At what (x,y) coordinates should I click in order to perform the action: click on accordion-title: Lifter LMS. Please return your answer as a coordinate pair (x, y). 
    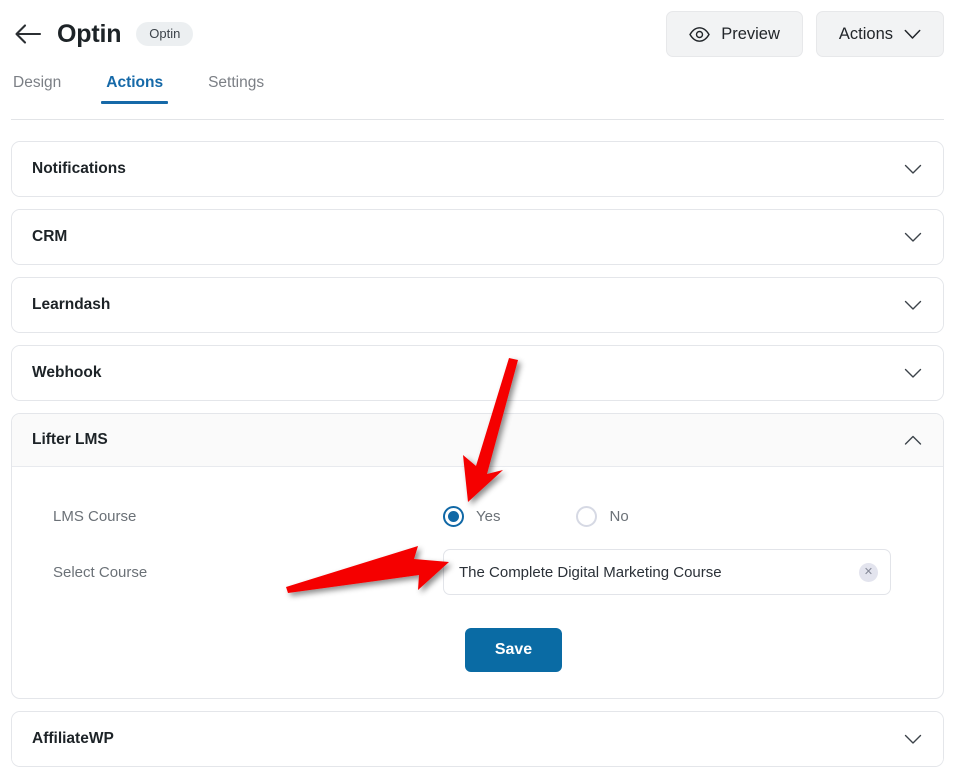
    Looking at the image, I should click on (70, 440).